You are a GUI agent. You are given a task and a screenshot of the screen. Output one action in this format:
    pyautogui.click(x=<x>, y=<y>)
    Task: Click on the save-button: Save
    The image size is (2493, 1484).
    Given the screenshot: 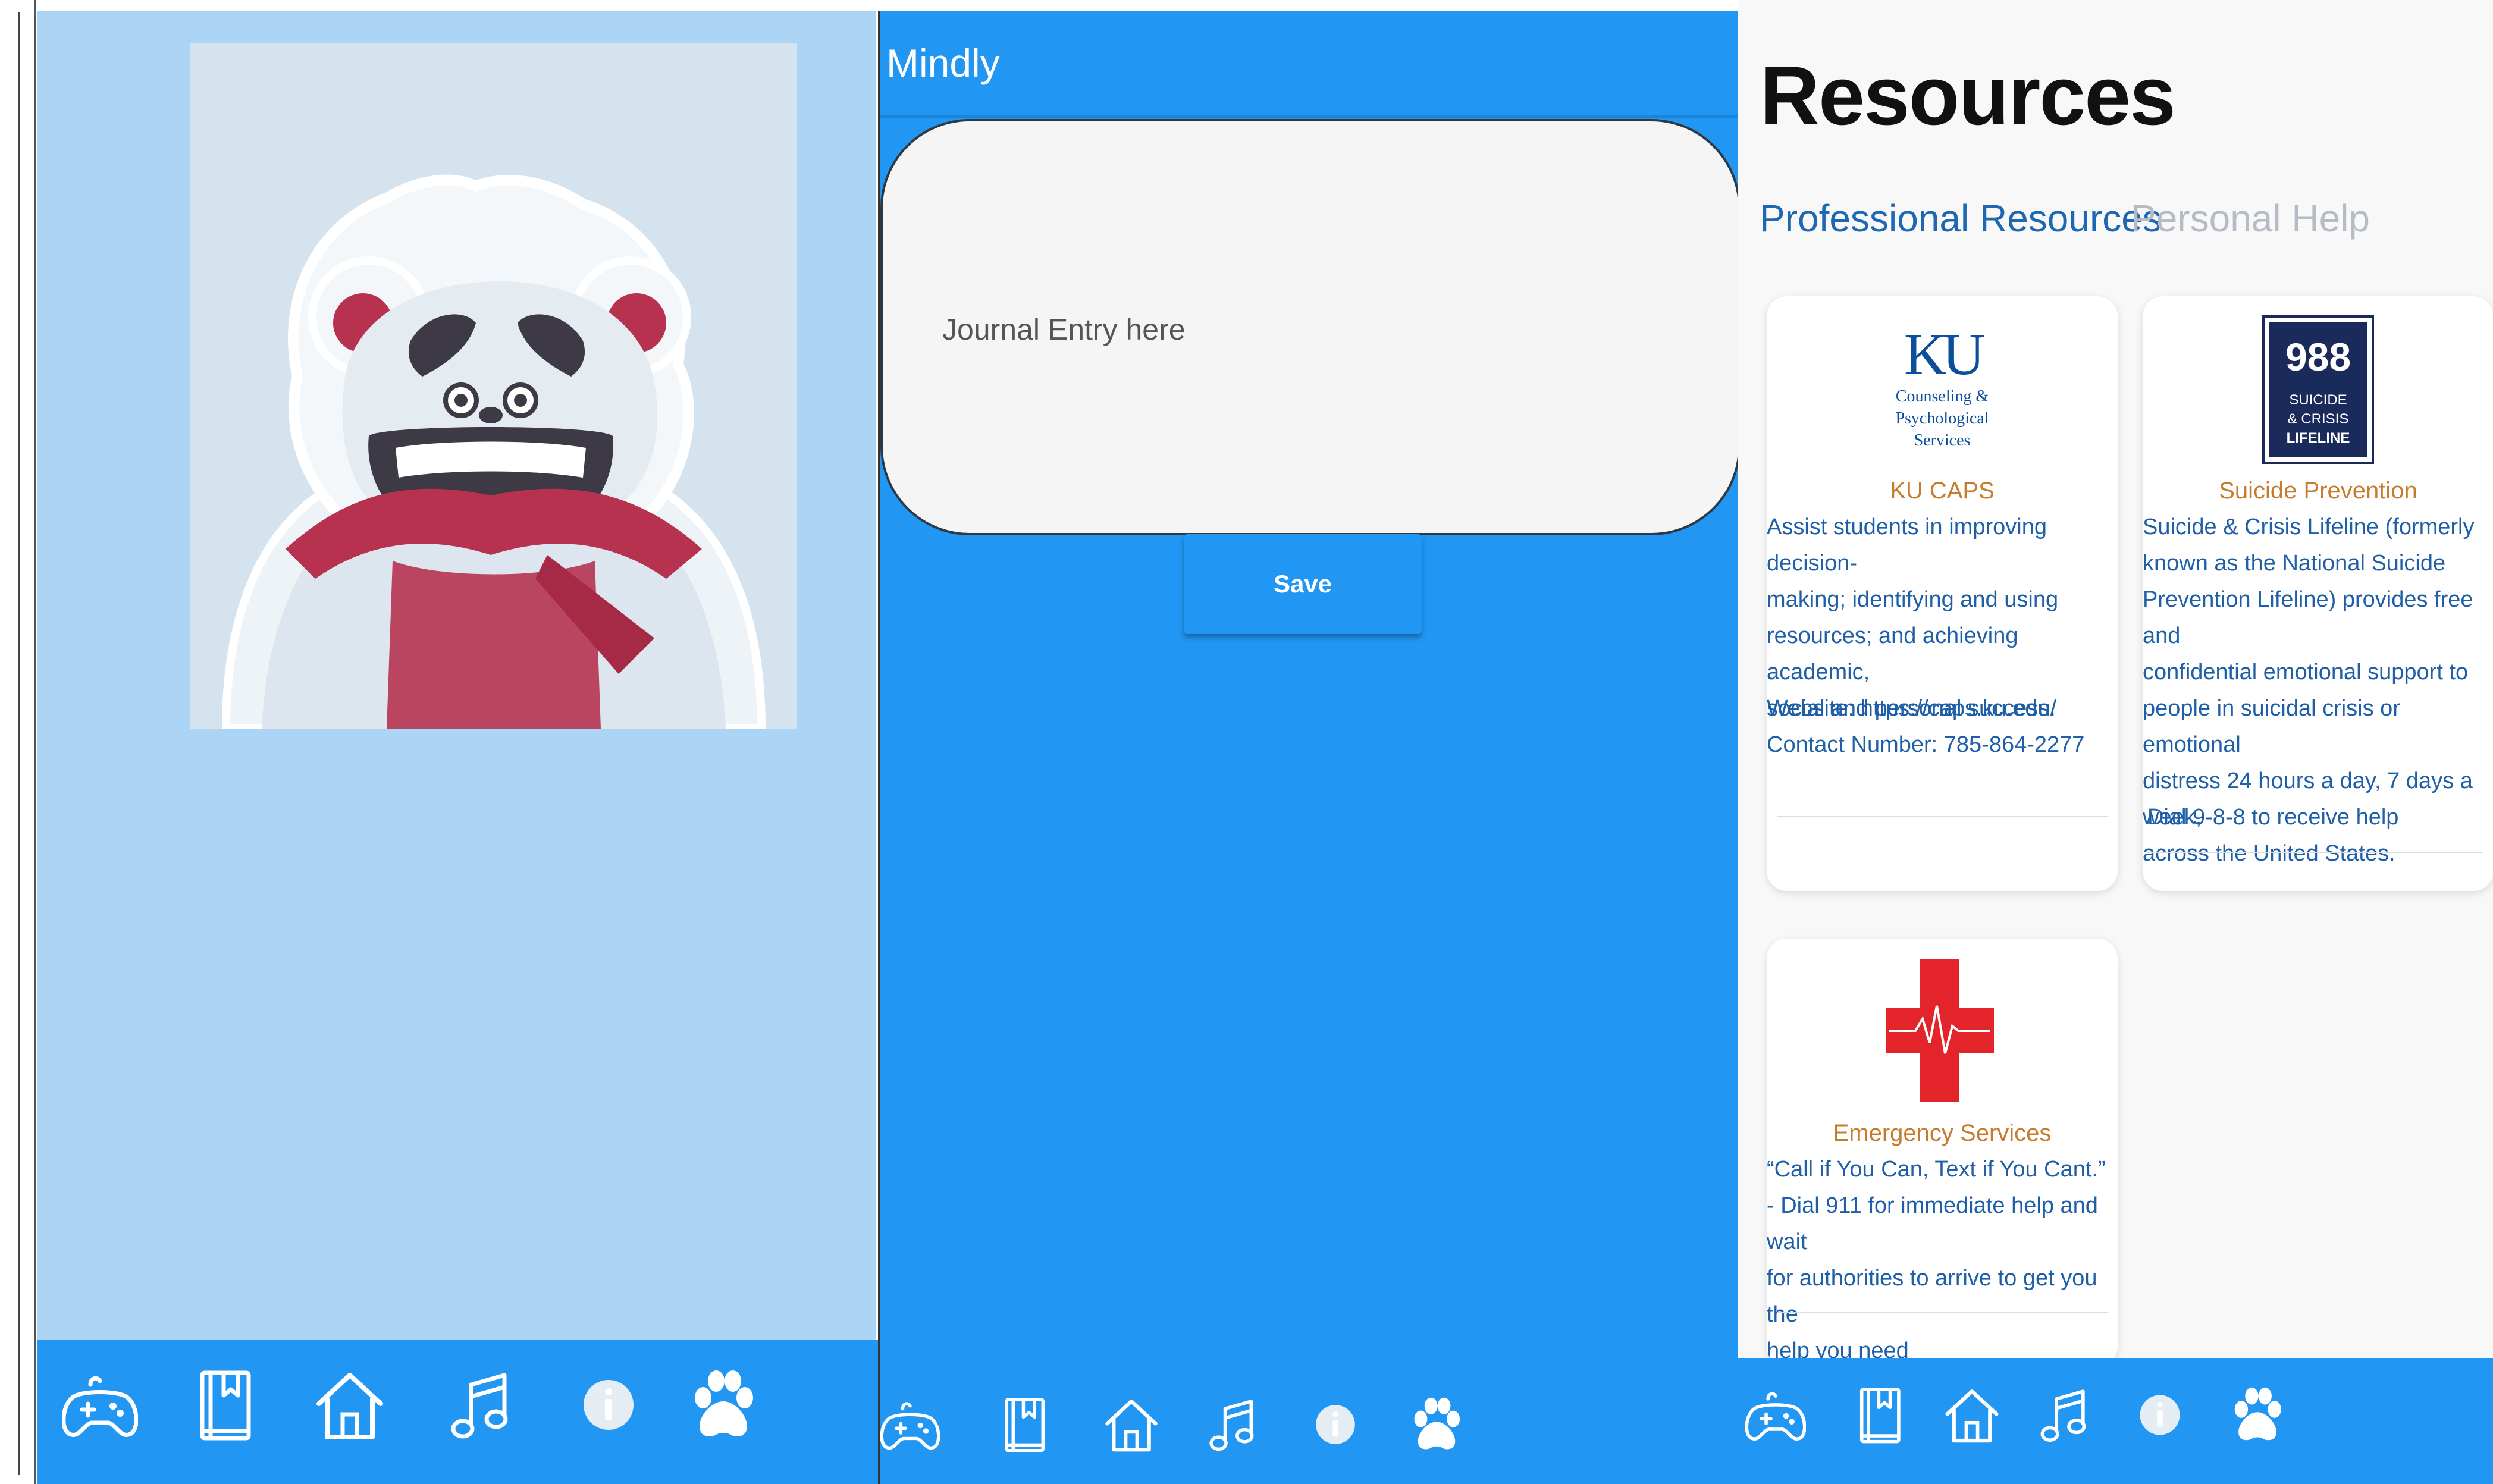 What is the action you would take?
    pyautogui.click(x=1303, y=584)
    